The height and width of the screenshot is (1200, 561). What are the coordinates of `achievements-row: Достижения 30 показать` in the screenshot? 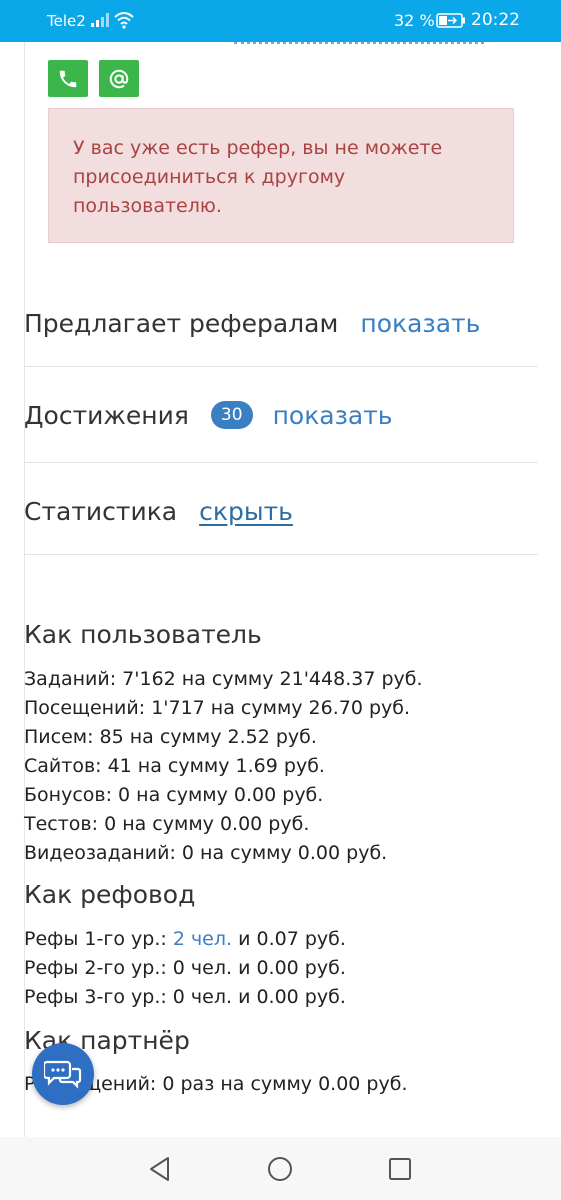 It's located at (281, 415).